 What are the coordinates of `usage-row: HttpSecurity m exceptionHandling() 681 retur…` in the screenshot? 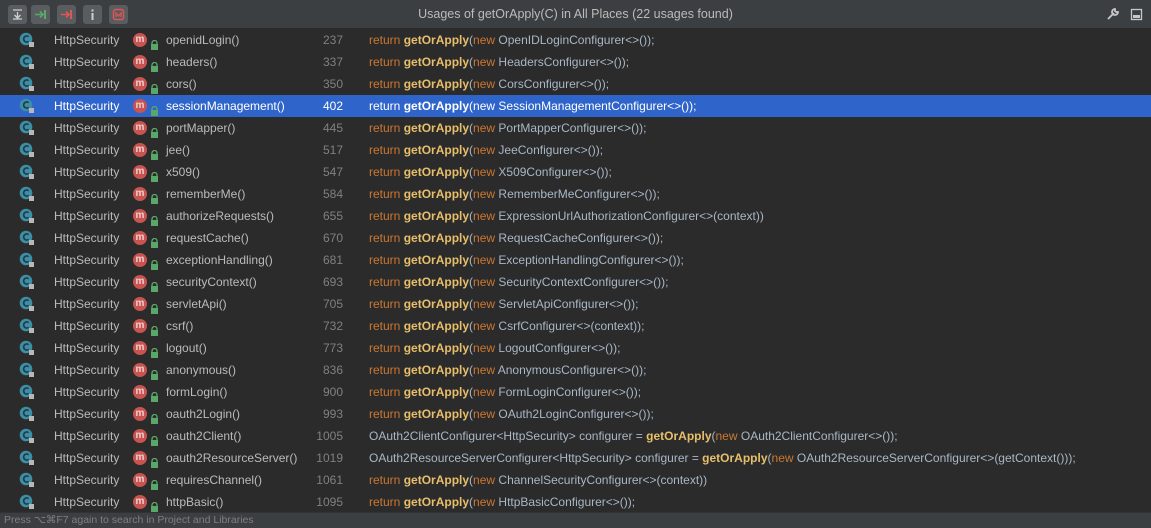 It's located at (575, 260).